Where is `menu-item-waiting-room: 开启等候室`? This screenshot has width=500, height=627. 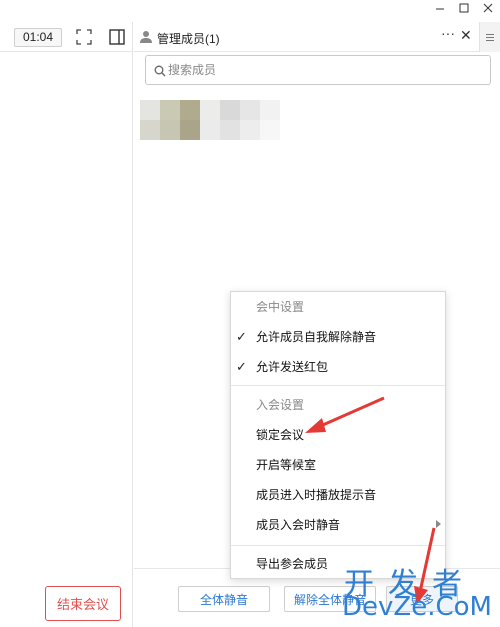
menu-item-waiting-room: 开启等候室 is located at coordinates (338, 465).